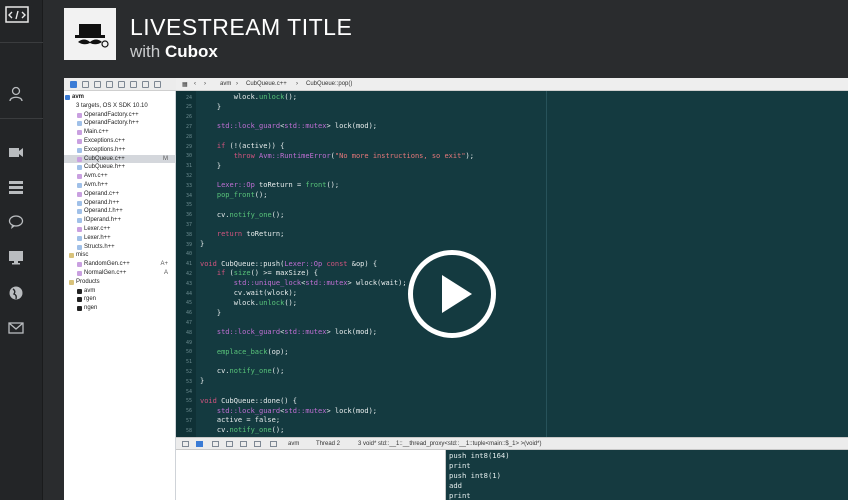 Image resolution: width=848 pixels, height=500 pixels. What do you see at coordinates (97, 84) in the screenshot?
I see `search-icon` at bounding box center [97, 84].